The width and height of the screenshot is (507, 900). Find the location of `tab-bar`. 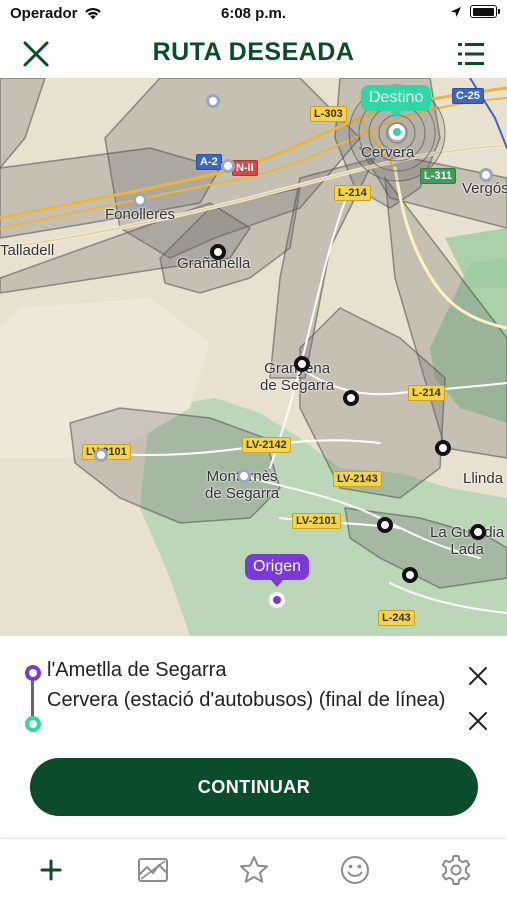

tab-bar is located at coordinates (253, 869).